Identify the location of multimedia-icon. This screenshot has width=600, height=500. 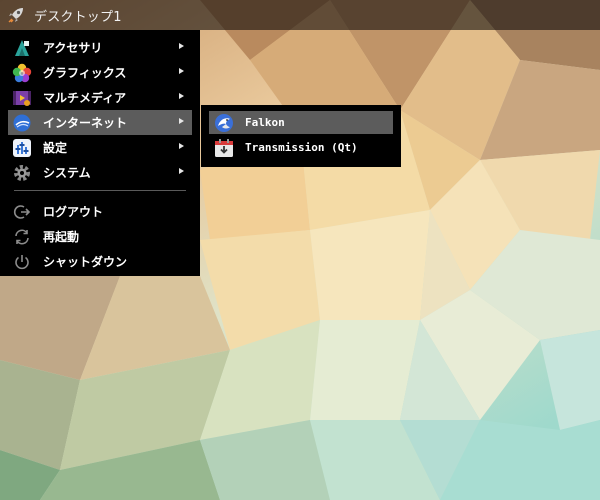
(22, 98).